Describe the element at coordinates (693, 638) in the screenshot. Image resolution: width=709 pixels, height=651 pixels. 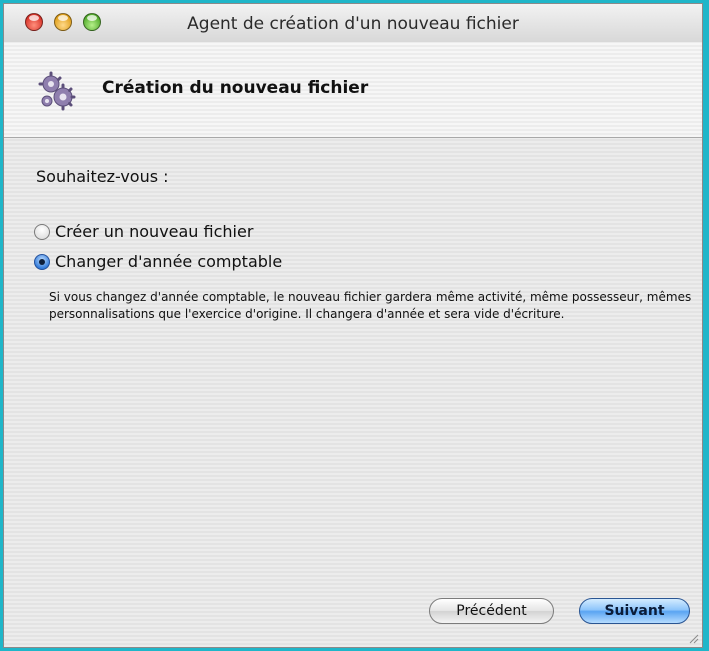
I see `resize-grip-icon` at that location.